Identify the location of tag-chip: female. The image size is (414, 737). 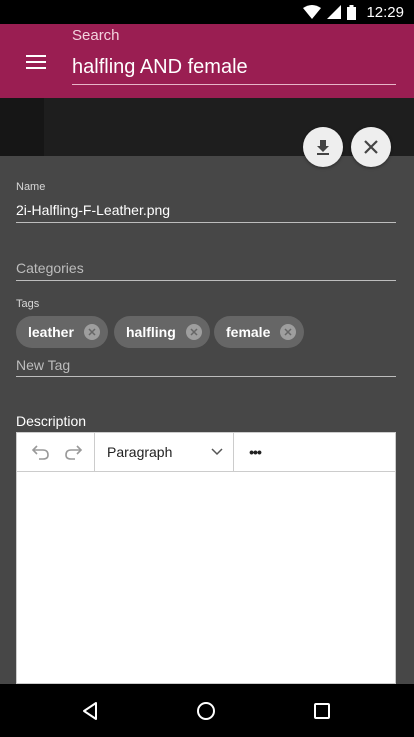
(259, 332).